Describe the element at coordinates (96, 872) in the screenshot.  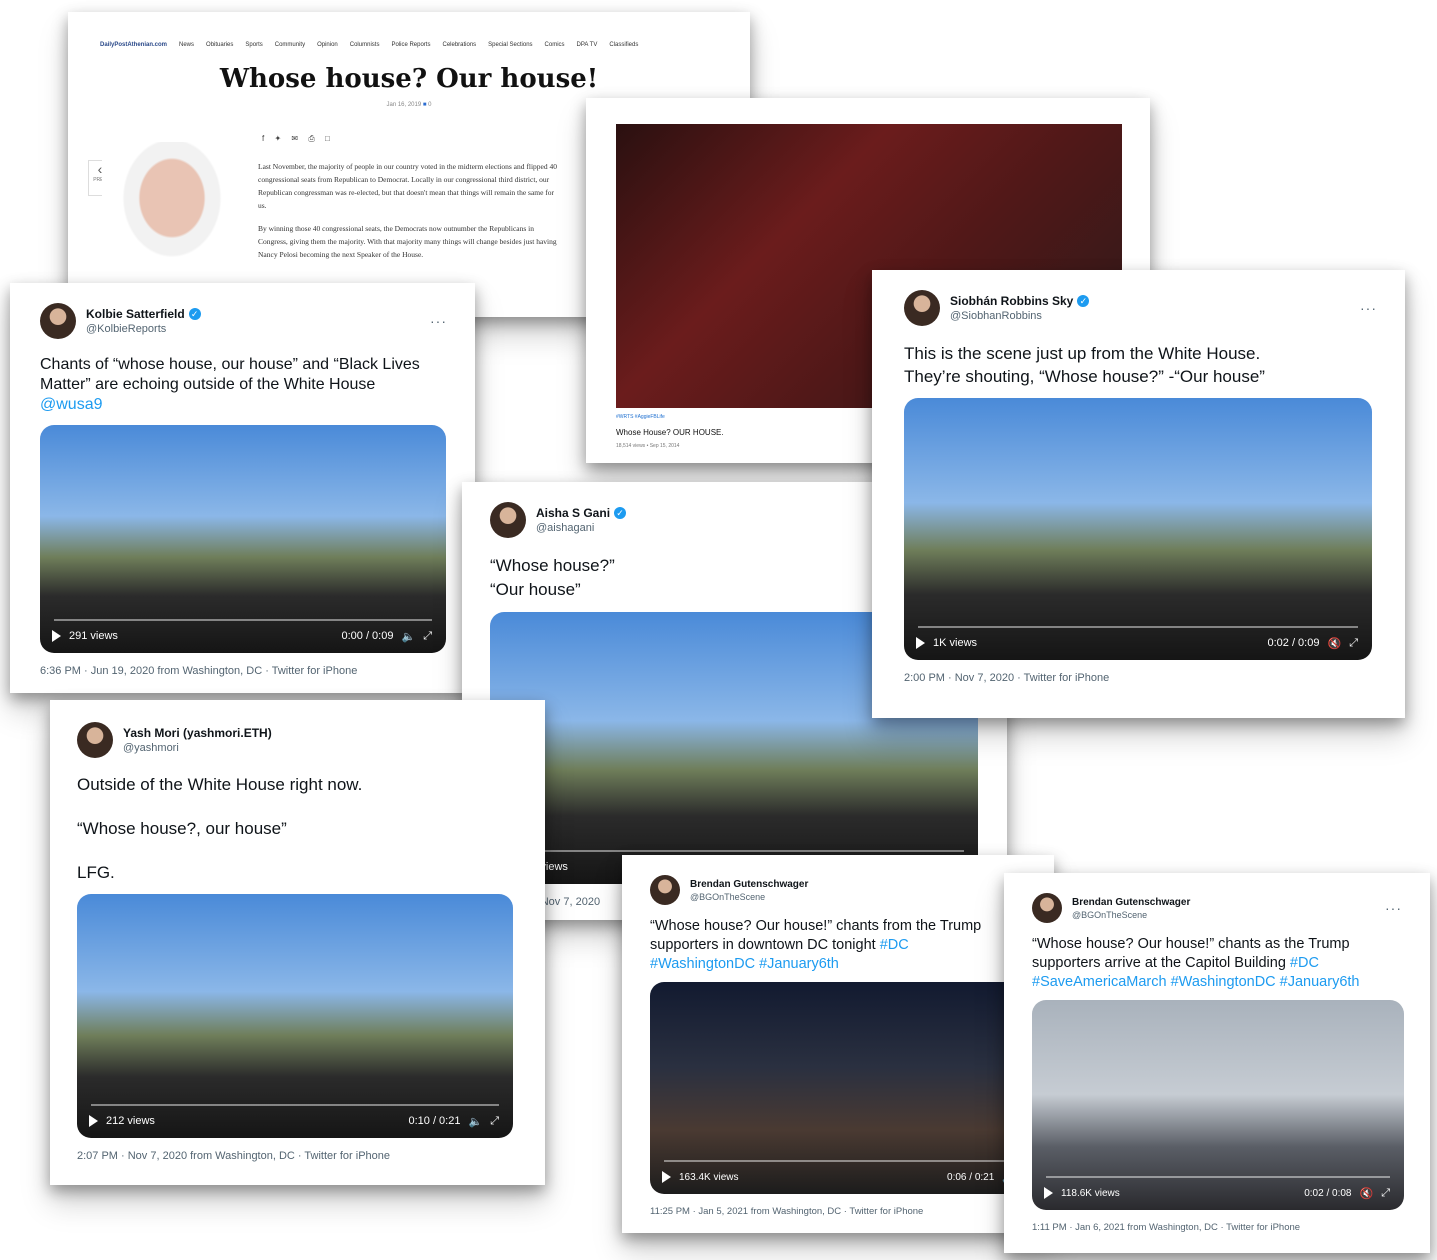
I see `tweet-text-line: LFG.` at that location.